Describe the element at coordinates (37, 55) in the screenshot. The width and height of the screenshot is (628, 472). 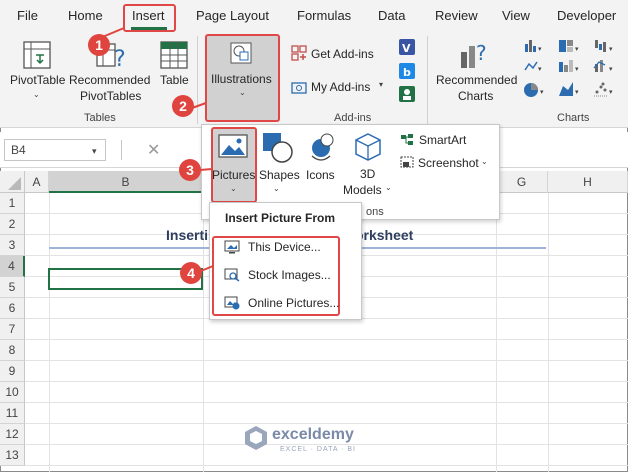
I see `pivot-table-icon` at that location.